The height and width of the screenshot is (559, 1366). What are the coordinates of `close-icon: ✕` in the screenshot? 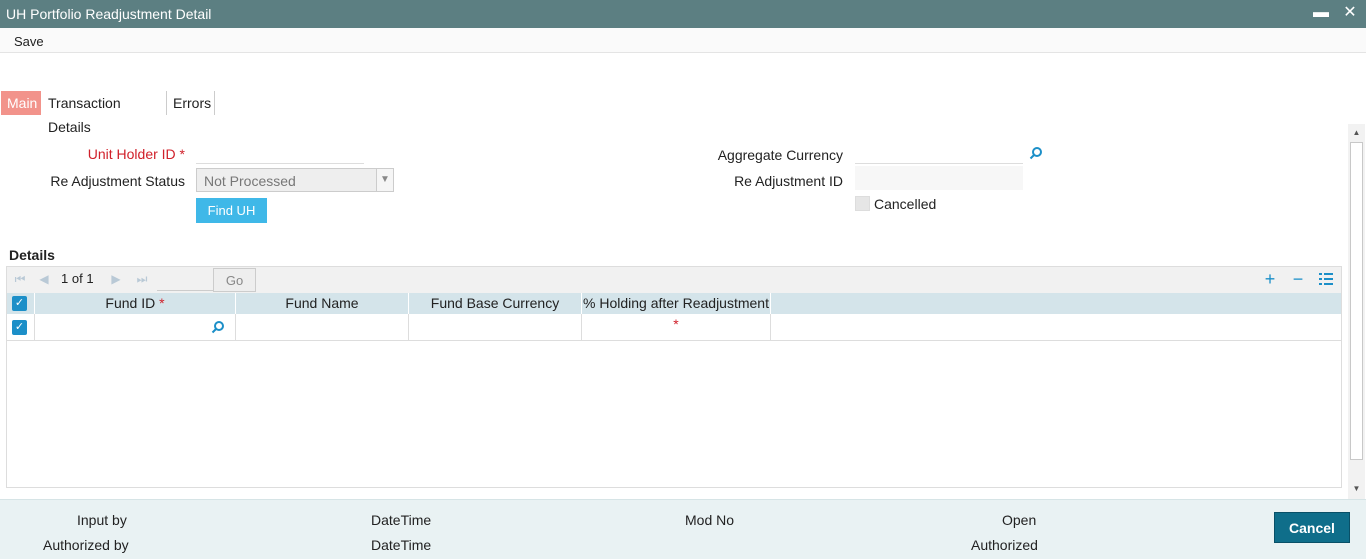 It's located at (1350, 13).